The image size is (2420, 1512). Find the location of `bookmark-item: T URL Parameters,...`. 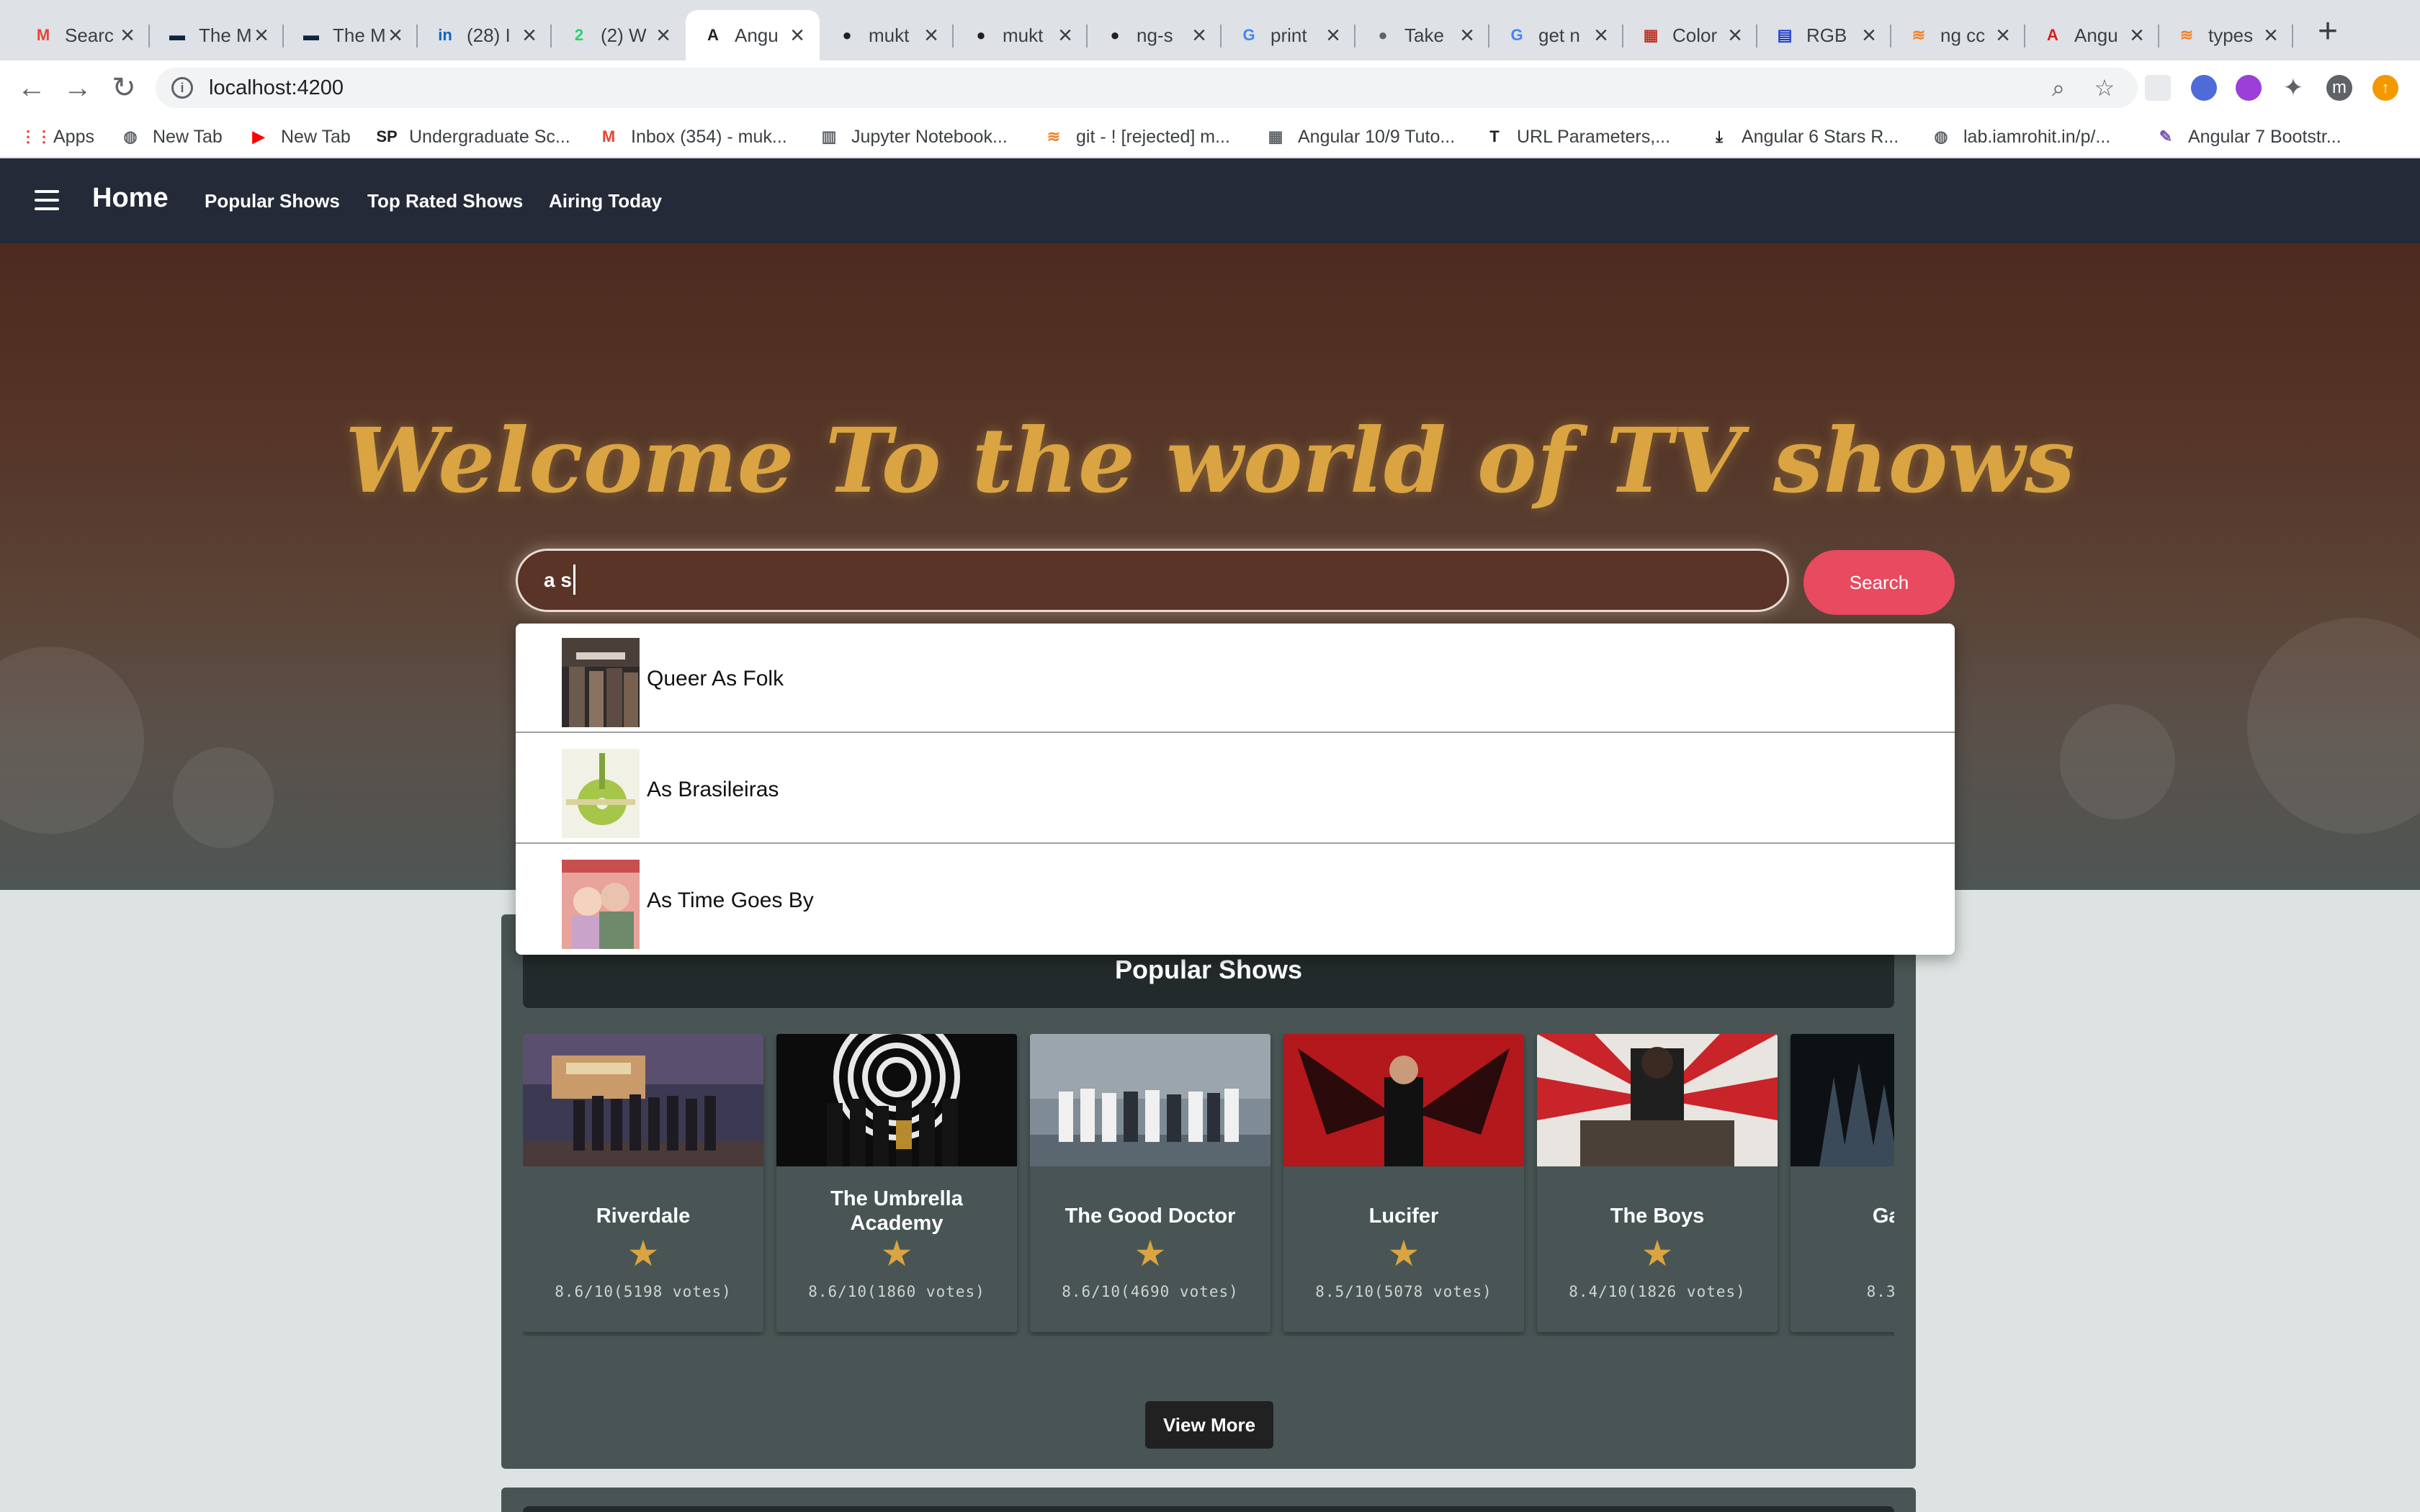

bookmark-item: T URL Parameters,... is located at coordinates (1577, 137).